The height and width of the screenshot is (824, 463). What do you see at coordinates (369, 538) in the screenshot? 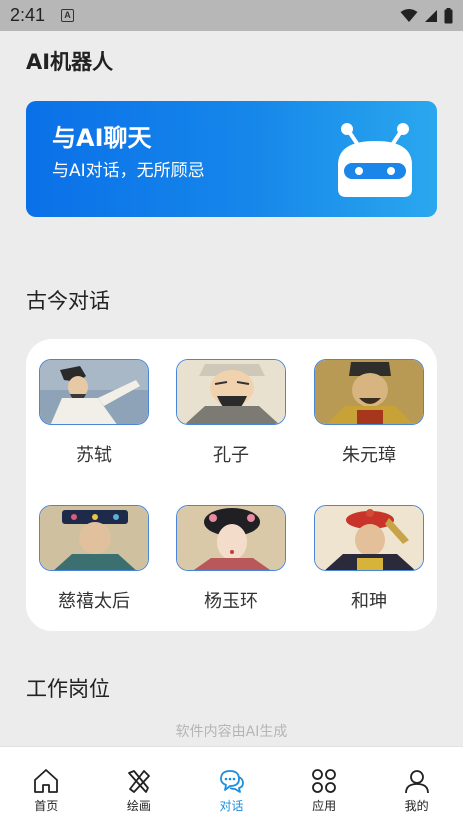
I see `portrait-heshen` at bounding box center [369, 538].